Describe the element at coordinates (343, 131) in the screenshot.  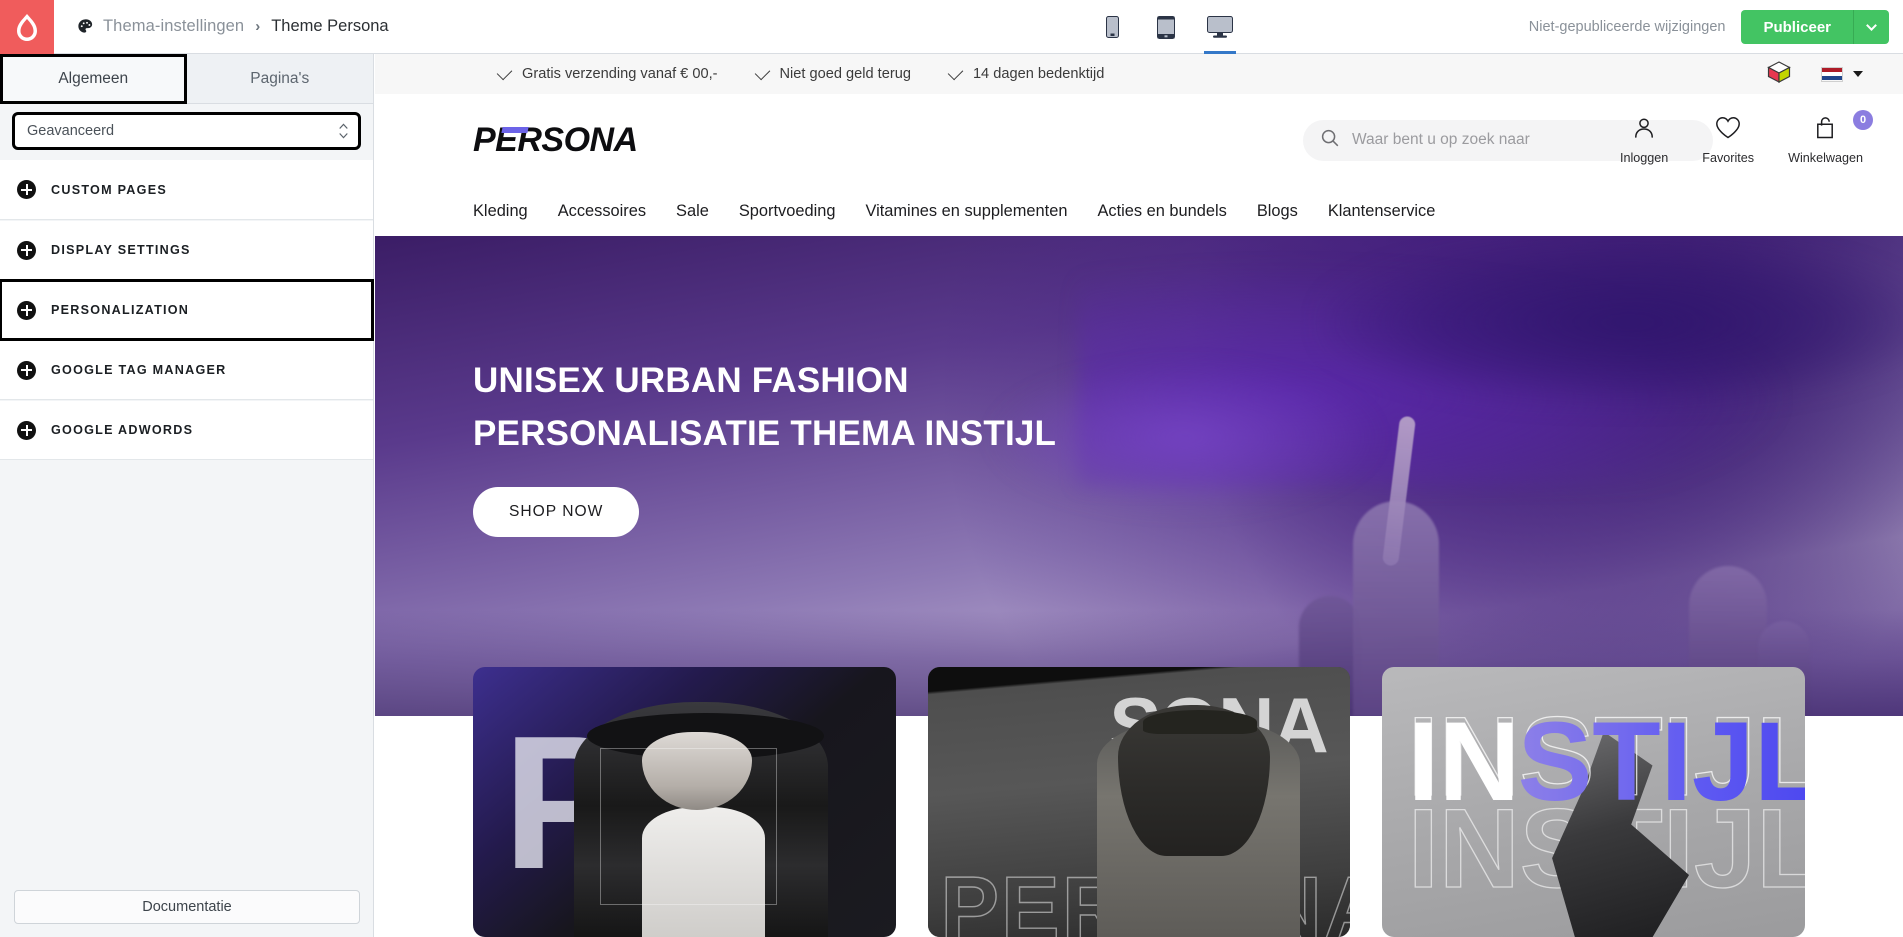
I see `stepper-icon` at that location.